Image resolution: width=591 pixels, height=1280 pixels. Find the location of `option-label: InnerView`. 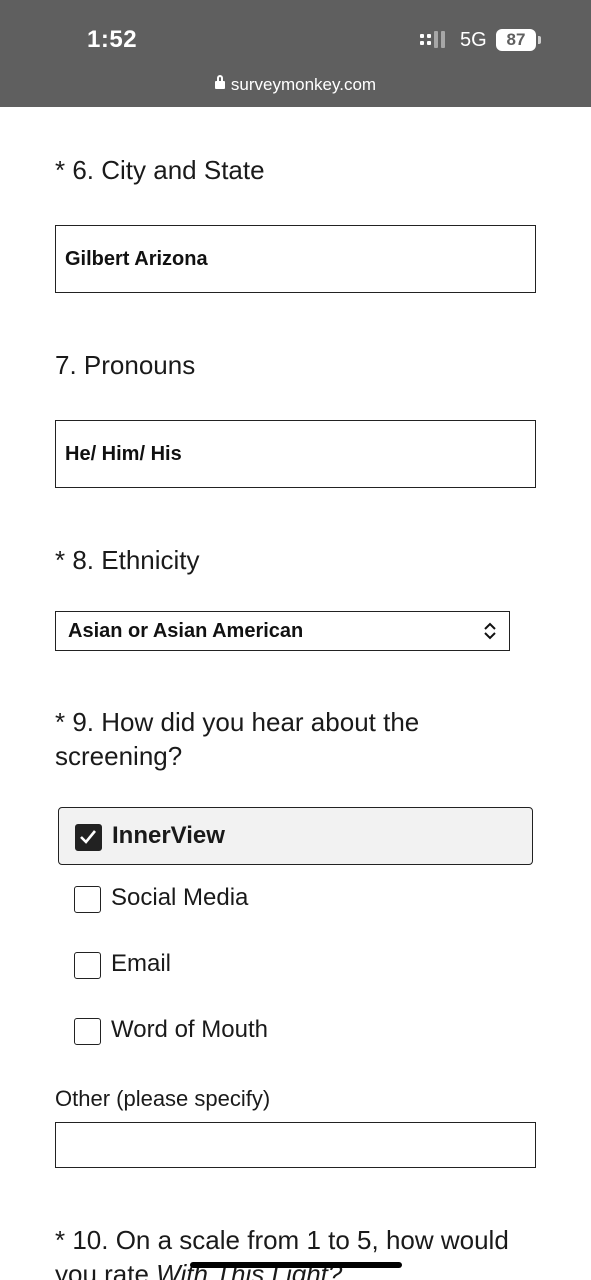

option-label: InnerView is located at coordinates (168, 835).